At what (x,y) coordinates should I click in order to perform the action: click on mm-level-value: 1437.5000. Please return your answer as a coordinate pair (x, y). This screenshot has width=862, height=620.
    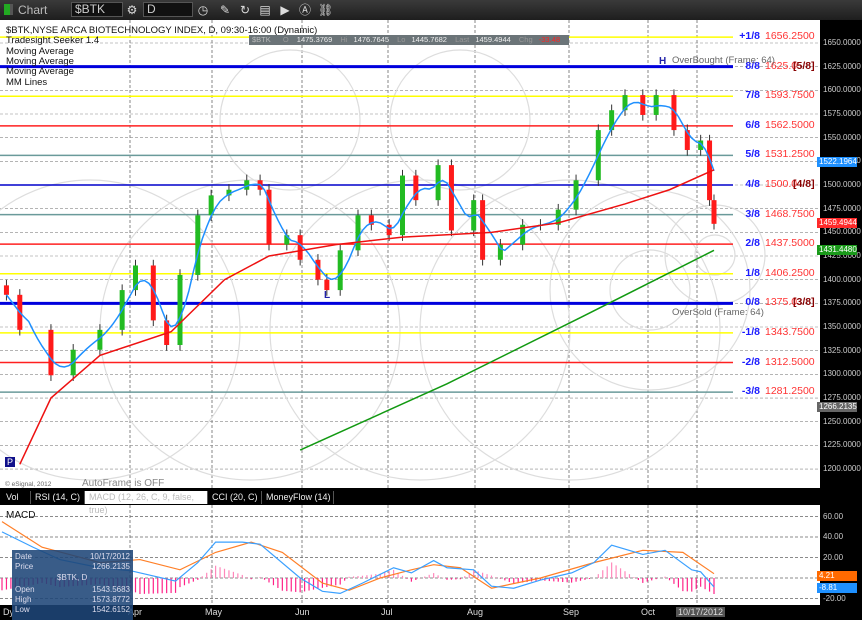
    Looking at the image, I should click on (790, 243).